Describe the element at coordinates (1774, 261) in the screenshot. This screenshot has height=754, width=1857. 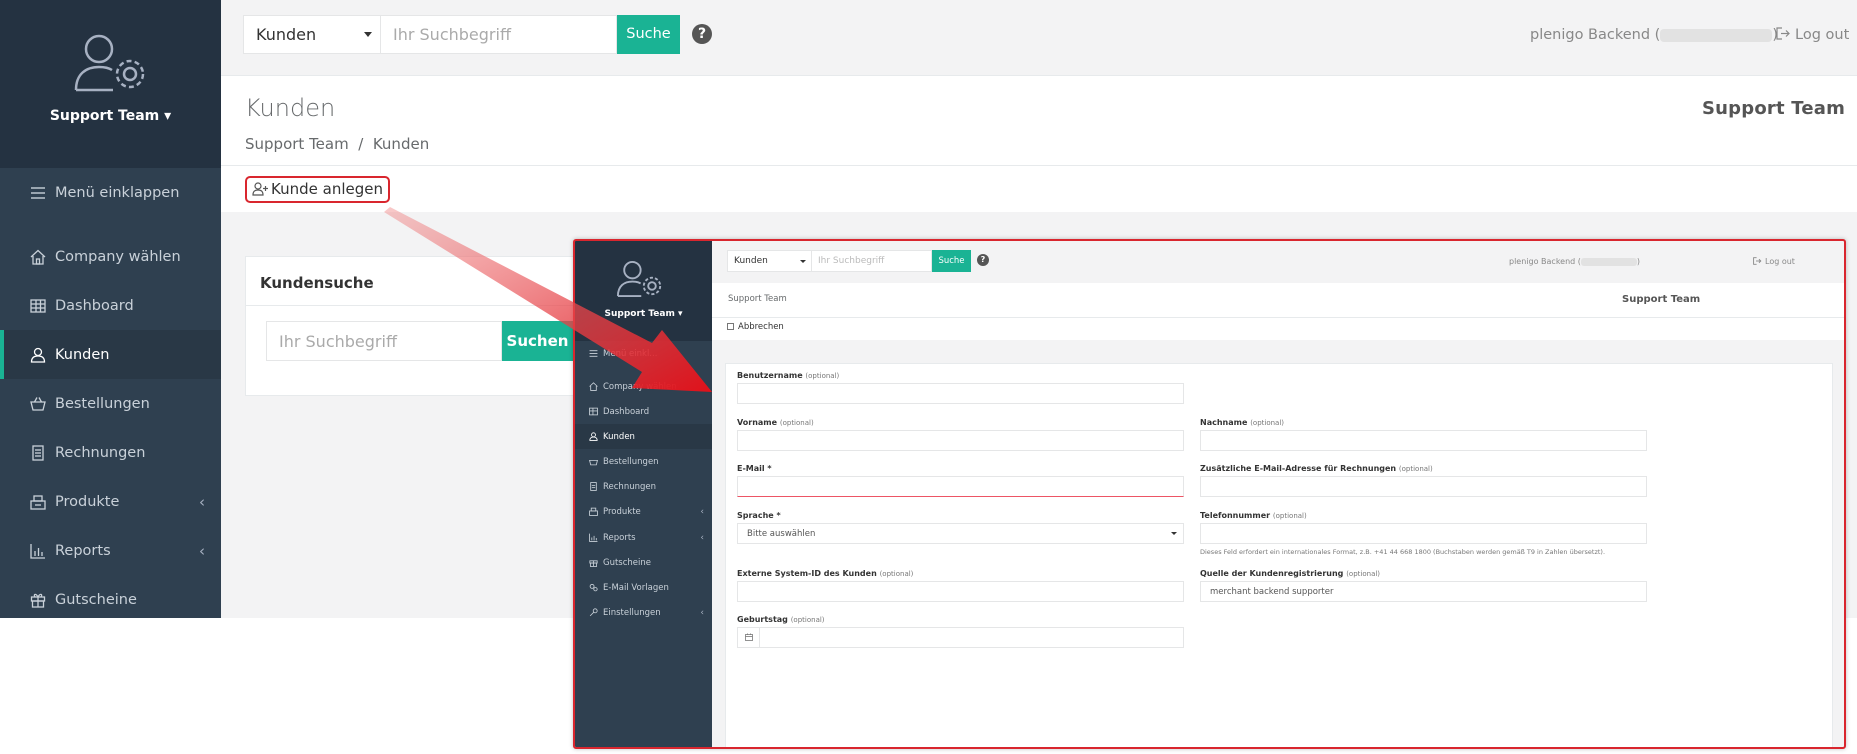
I see `inset-logout-link: Log out` at that location.